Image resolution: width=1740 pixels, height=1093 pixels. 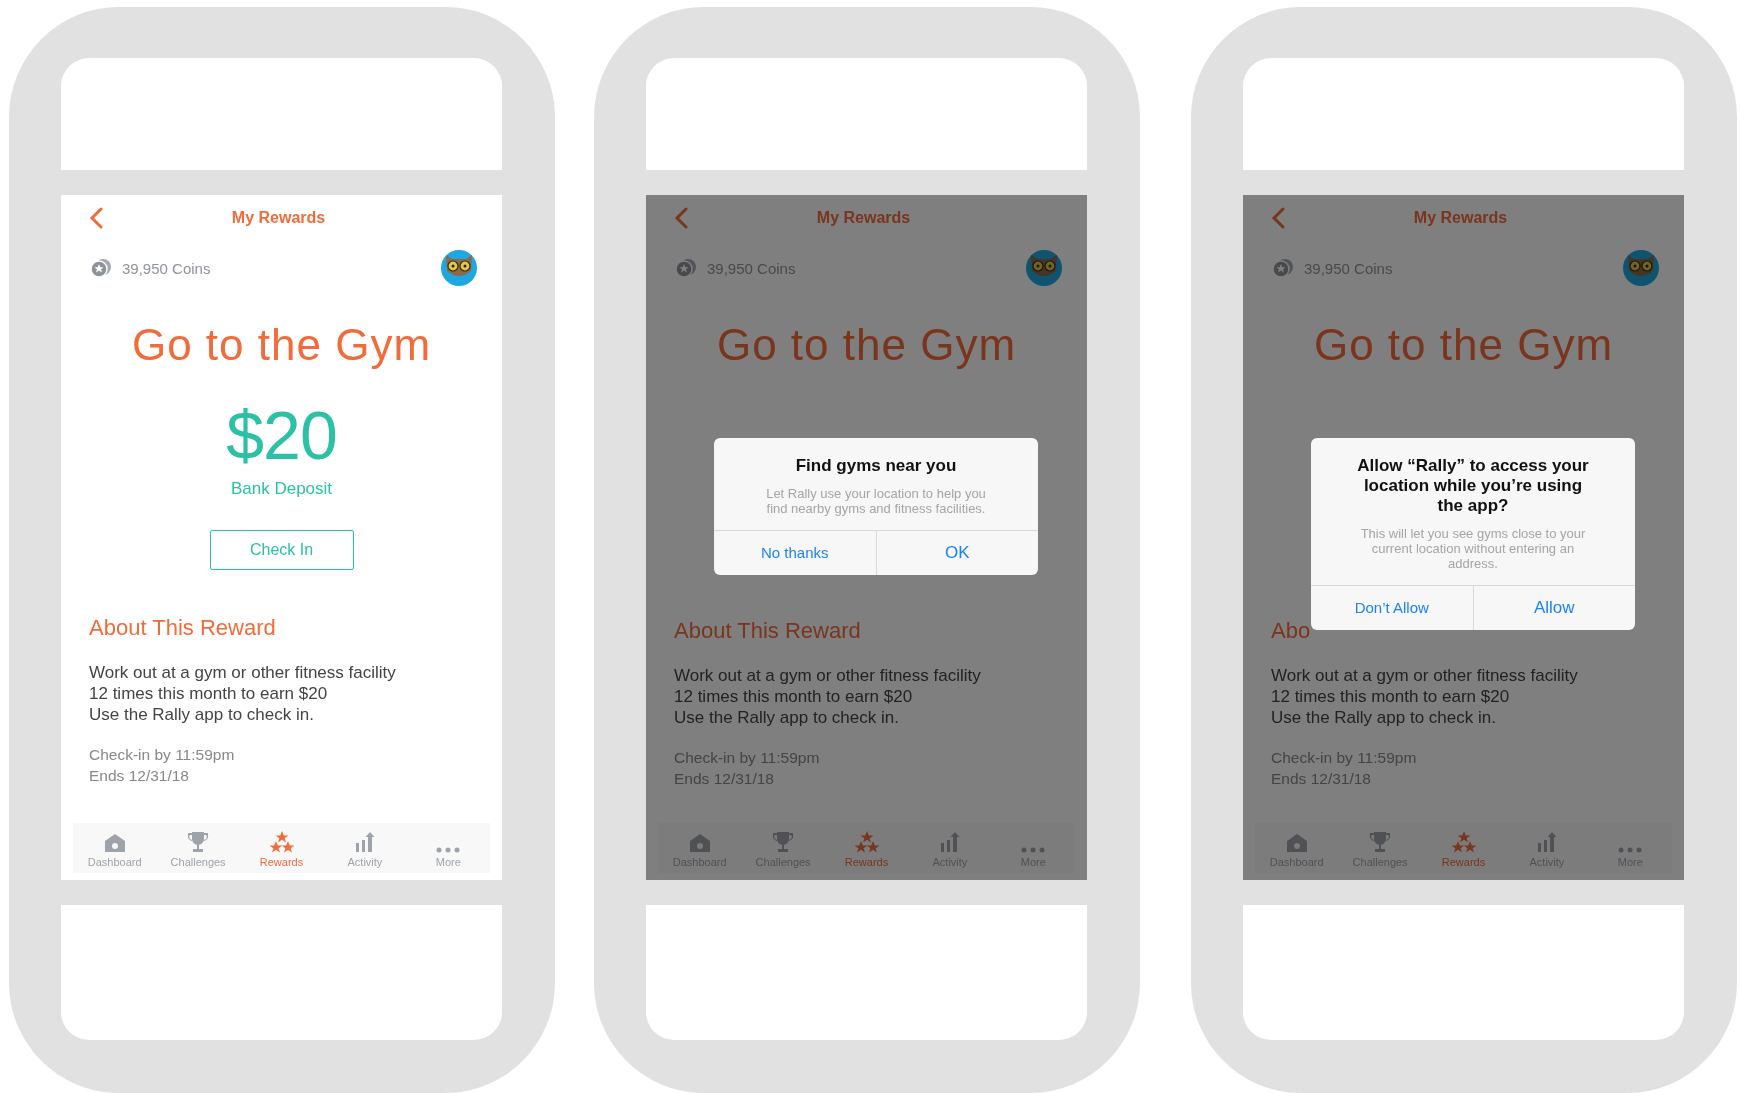 What do you see at coordinates (956, 553) in the screenshot?
I see `dialog-button: OK` at bounding box center [956, 553].